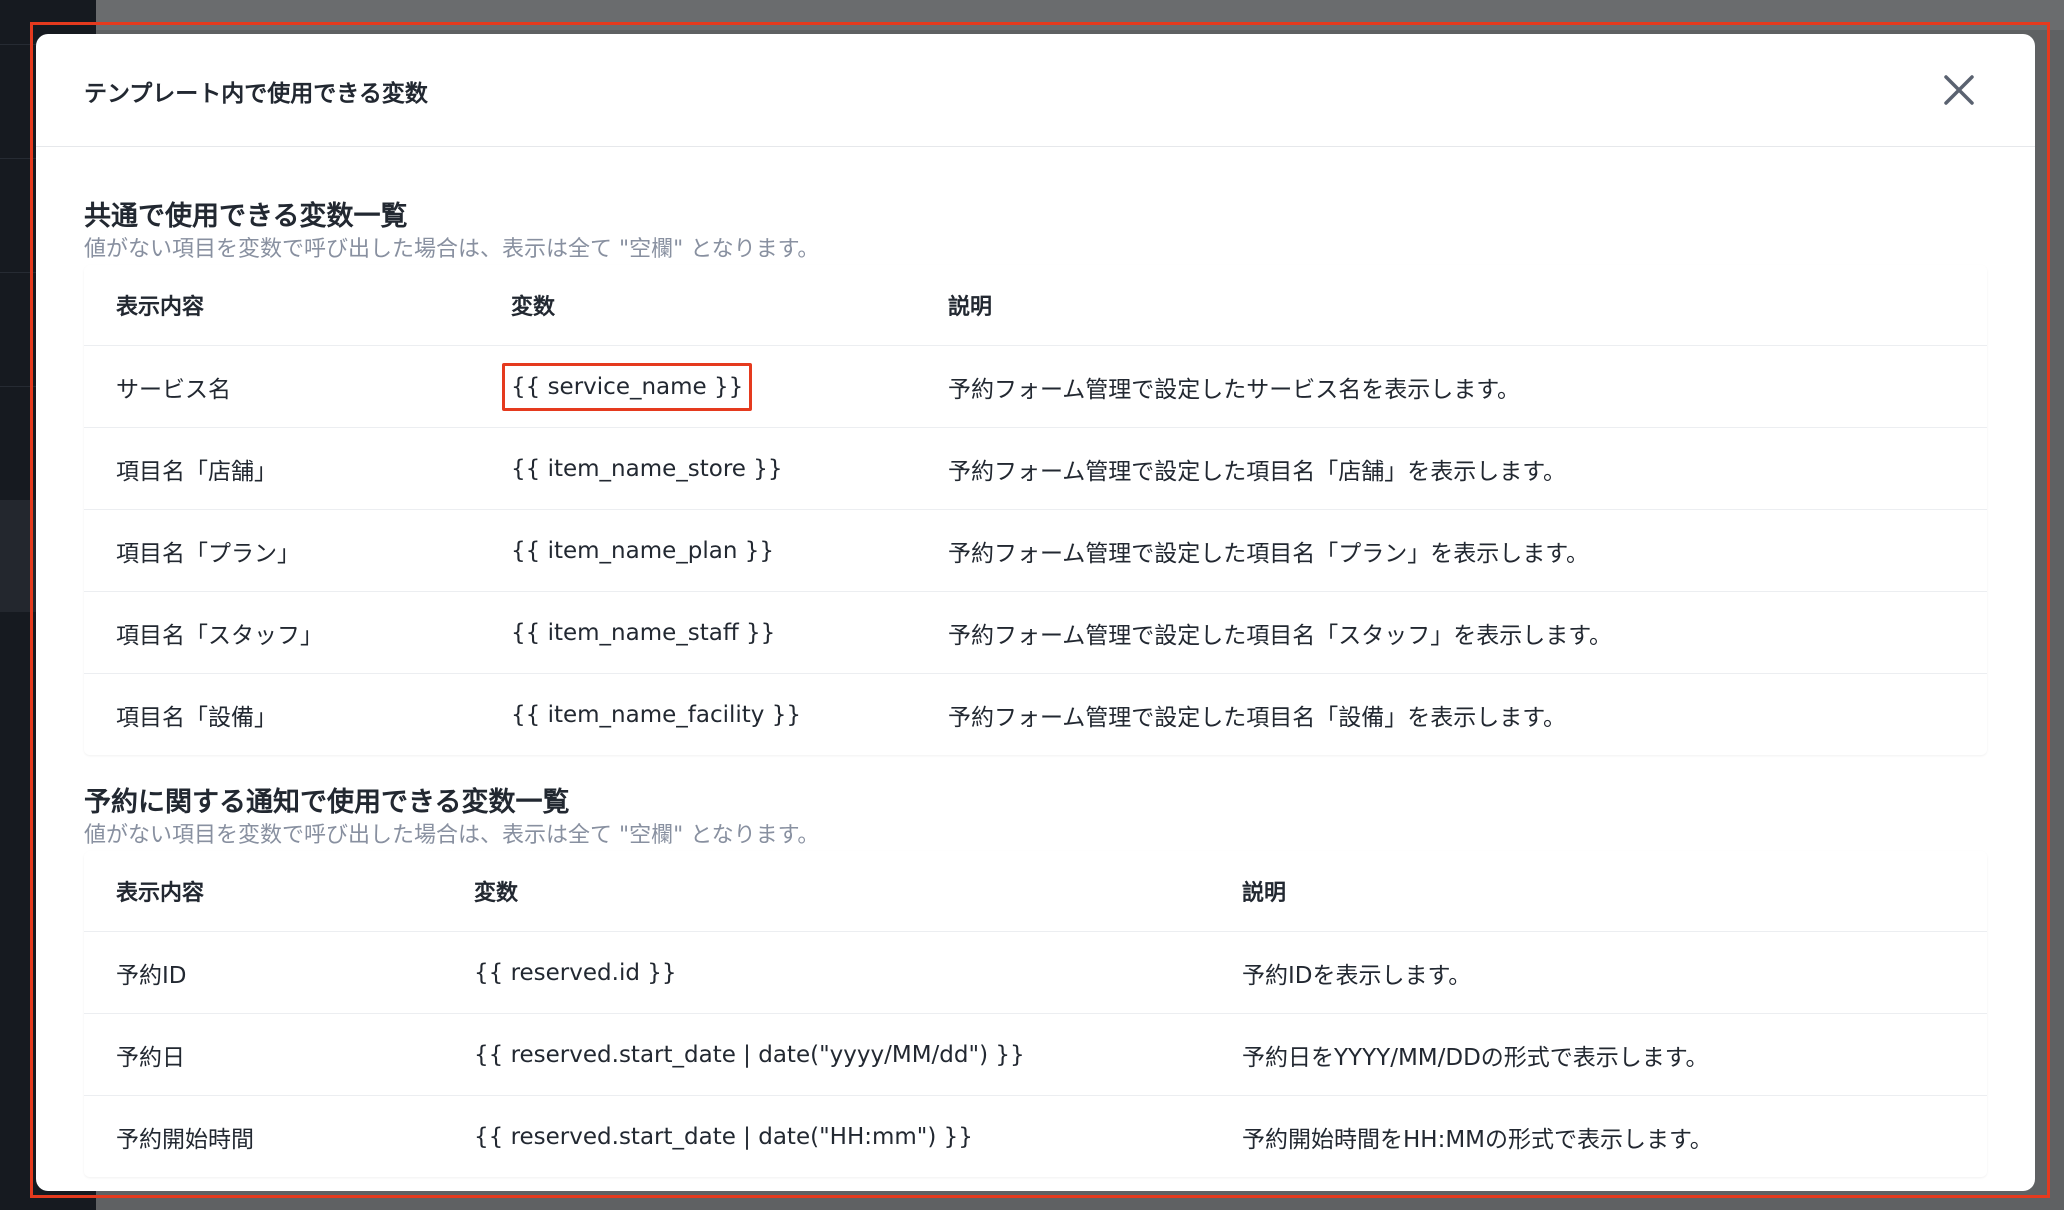  What do you see at coordinates (327, 802) in the screenshot?
I see `section-title: 予約に関する通知で使用できる変数一覧` at bounding box center [327, 802].